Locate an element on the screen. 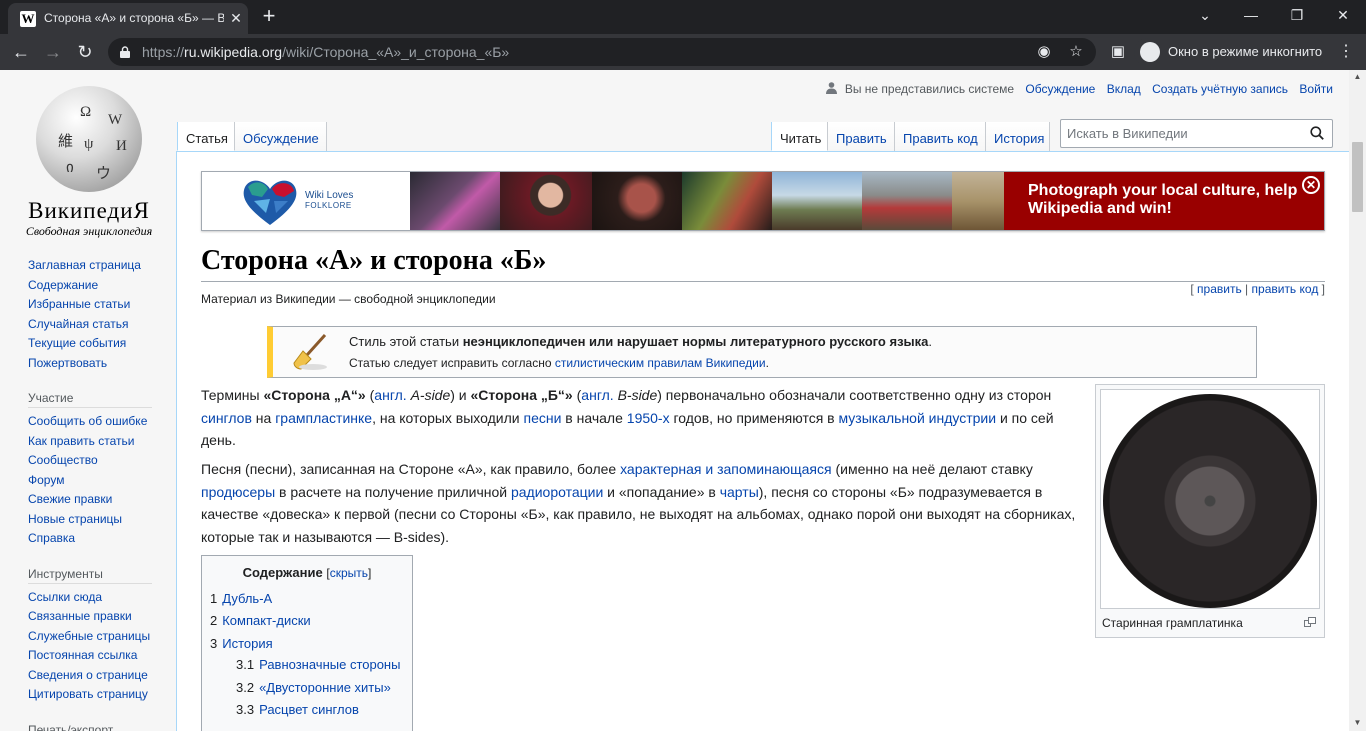  back-button: ← is located at coordinates (21, 52).